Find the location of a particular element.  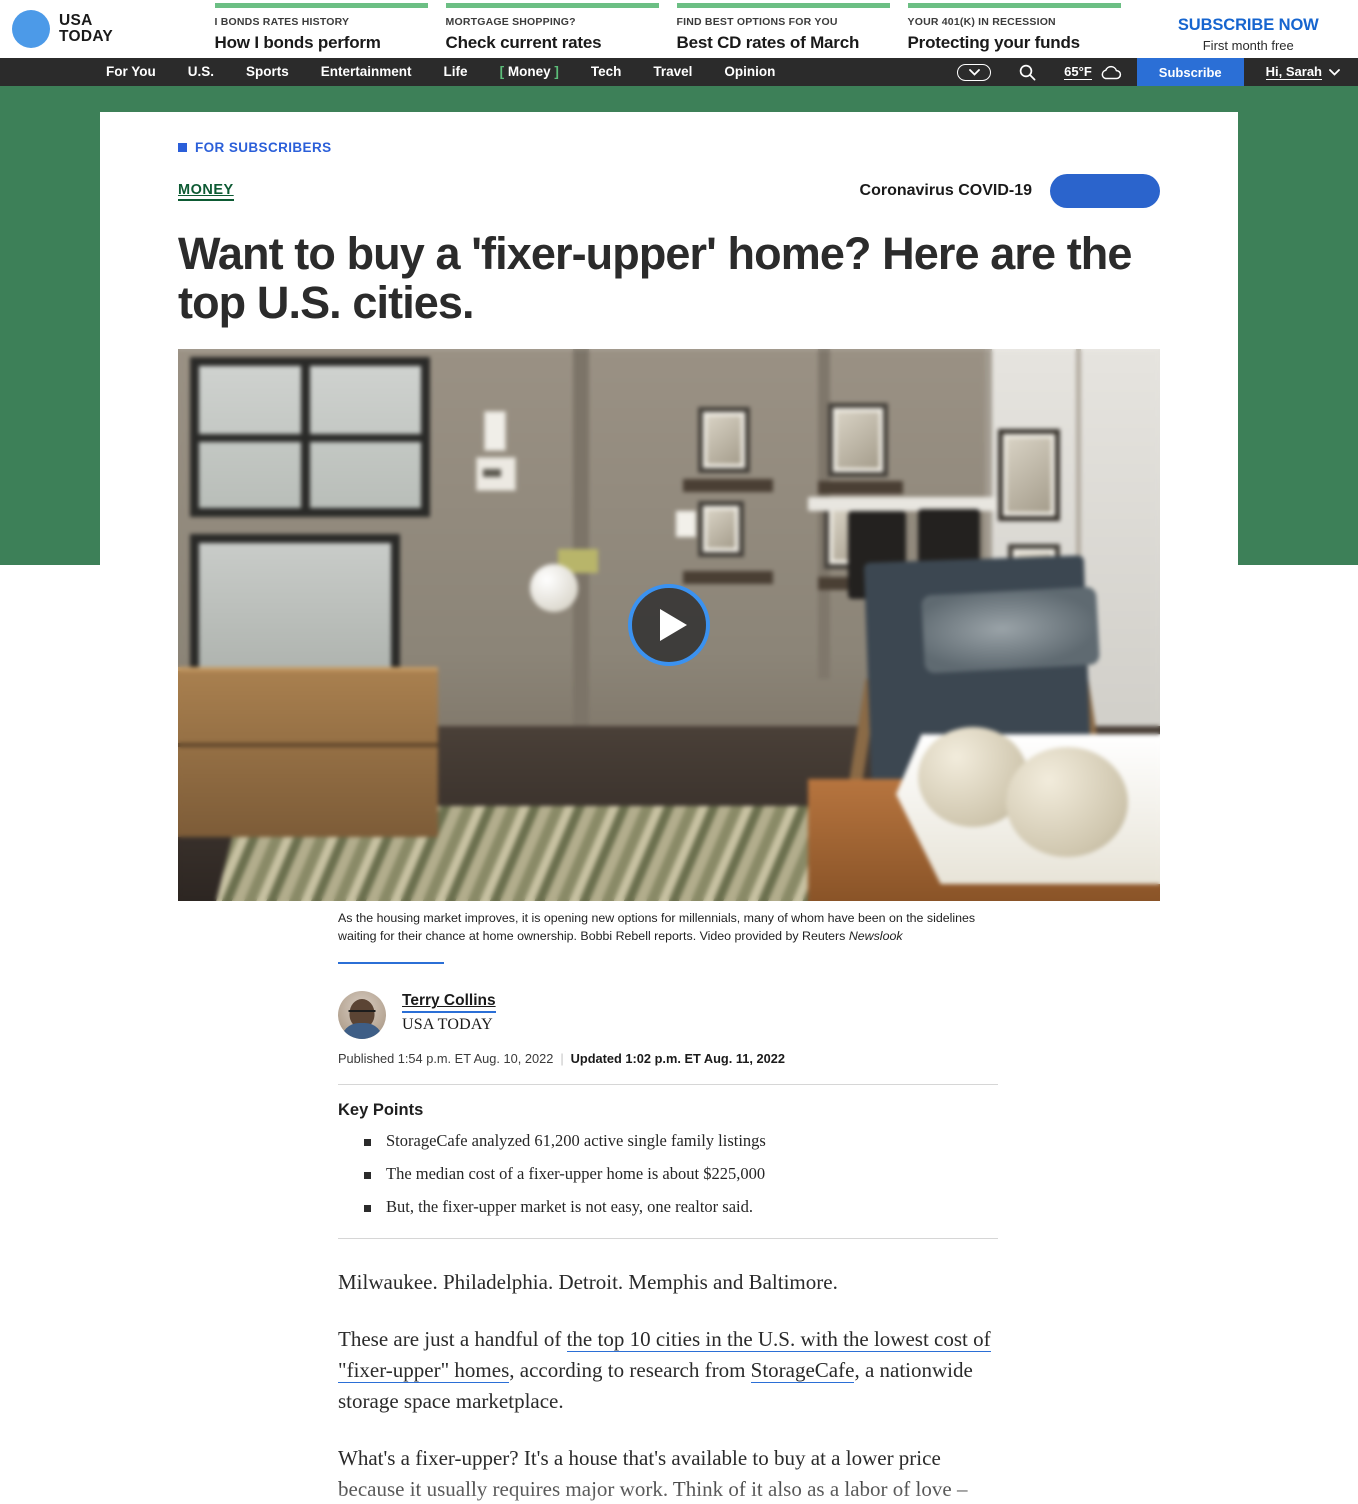

usa-today-logo: USA TODAY is located at coordinates (107, 29).